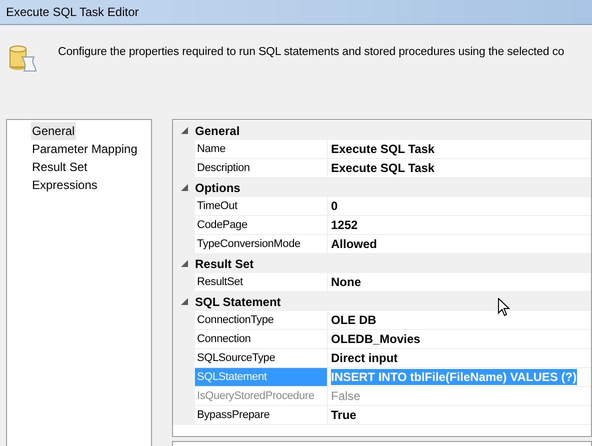 This screenshot has width=592, height=446. What do you see at coordinates (72, 12) in the screenshot?
I see `window-title: Execute SQL Task Editor` at bounding box center [72, 12].